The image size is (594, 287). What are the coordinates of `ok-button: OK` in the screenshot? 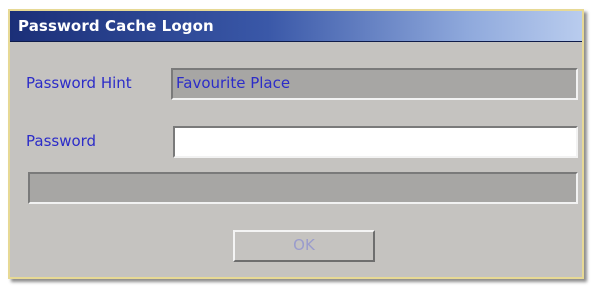 It's located at (304, 246).